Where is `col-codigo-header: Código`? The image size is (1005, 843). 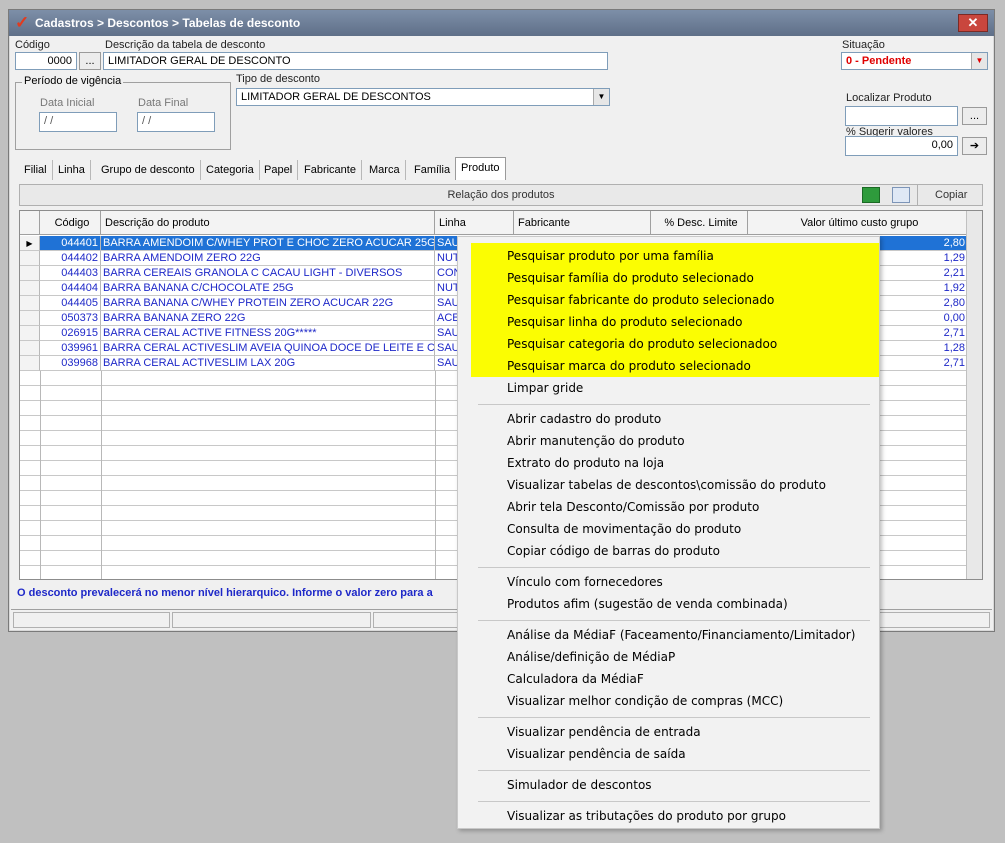 col-codigo-header: Código is located at coordinates (70, 223).